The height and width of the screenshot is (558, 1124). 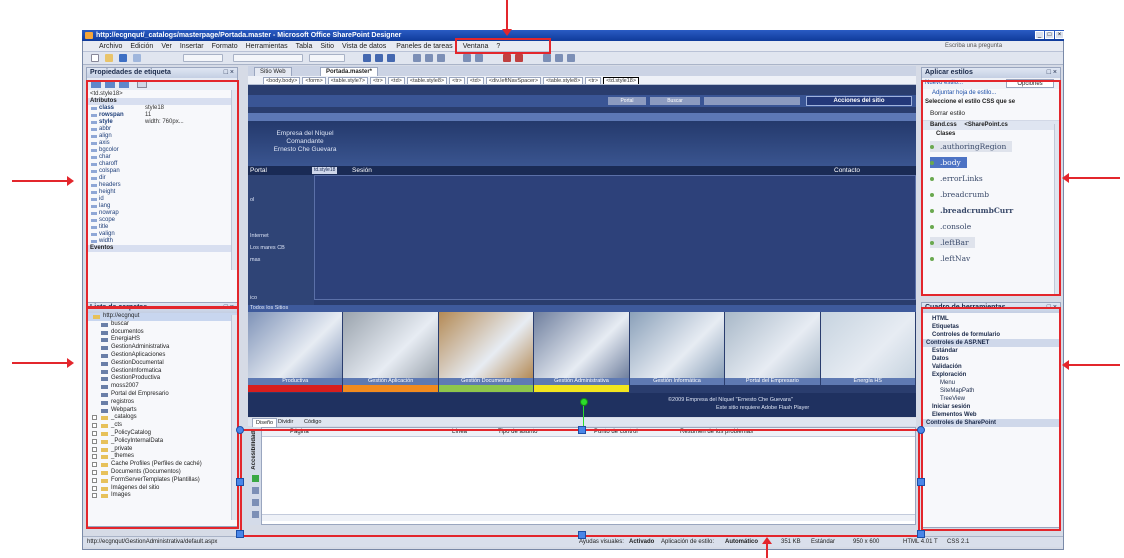 What do you see at coordinates (1049, 35) in the screenshot?
I see `maximize-button: □` at bounding box center [1049, 35].